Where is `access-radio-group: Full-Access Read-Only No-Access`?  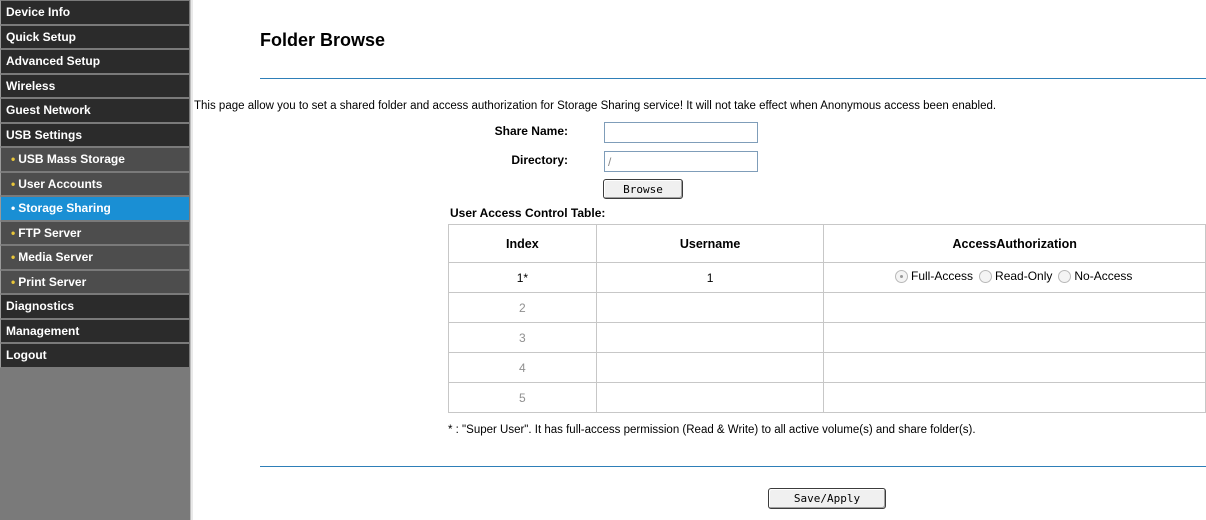
access-radio-group: Full-Access Read-Only No-Access is located at coordinates (1014, 276).